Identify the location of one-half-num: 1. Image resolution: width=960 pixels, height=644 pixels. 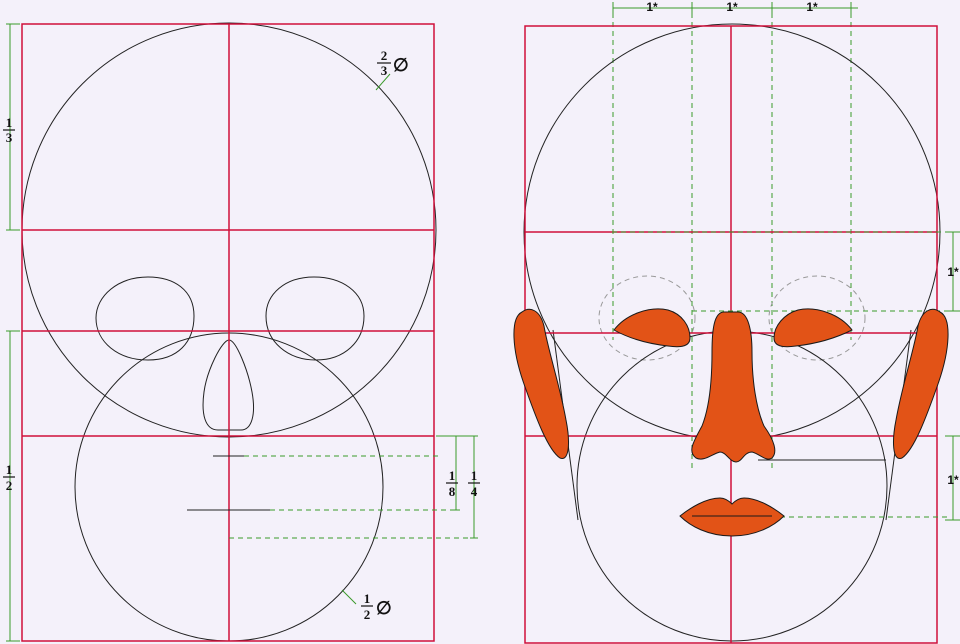
(9, 469).